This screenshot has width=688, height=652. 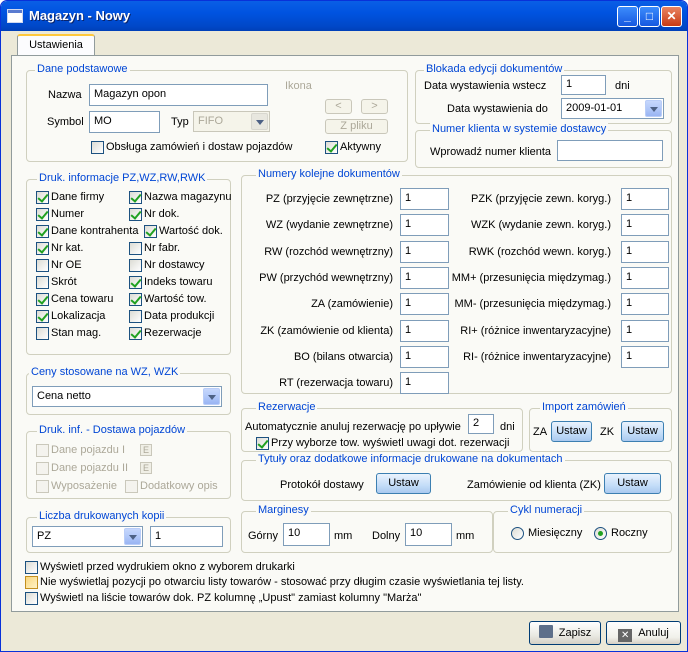 I want to click on type-value: FIFO, so click(x=211, y=121).